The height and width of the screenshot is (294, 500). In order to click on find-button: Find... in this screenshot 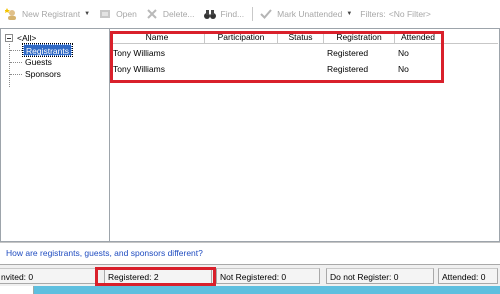, I will do `click(224, 14)`.